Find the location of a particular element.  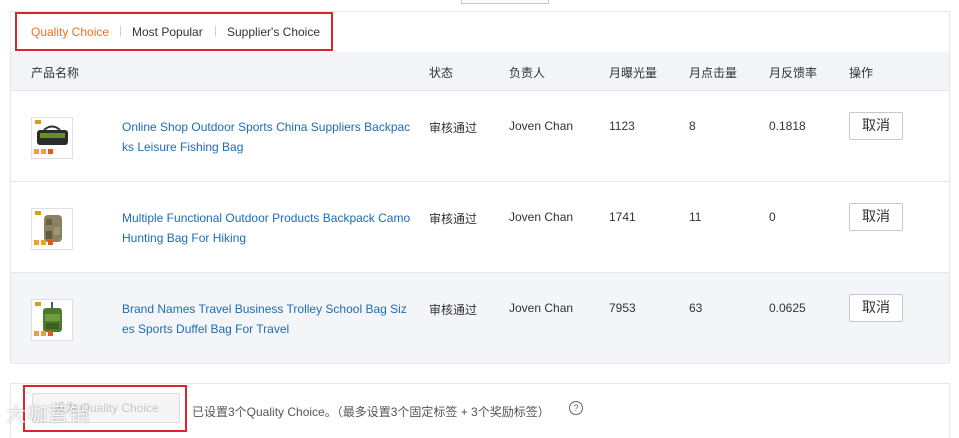

feedback-cell: 0 is located at coordinates (772, 217).